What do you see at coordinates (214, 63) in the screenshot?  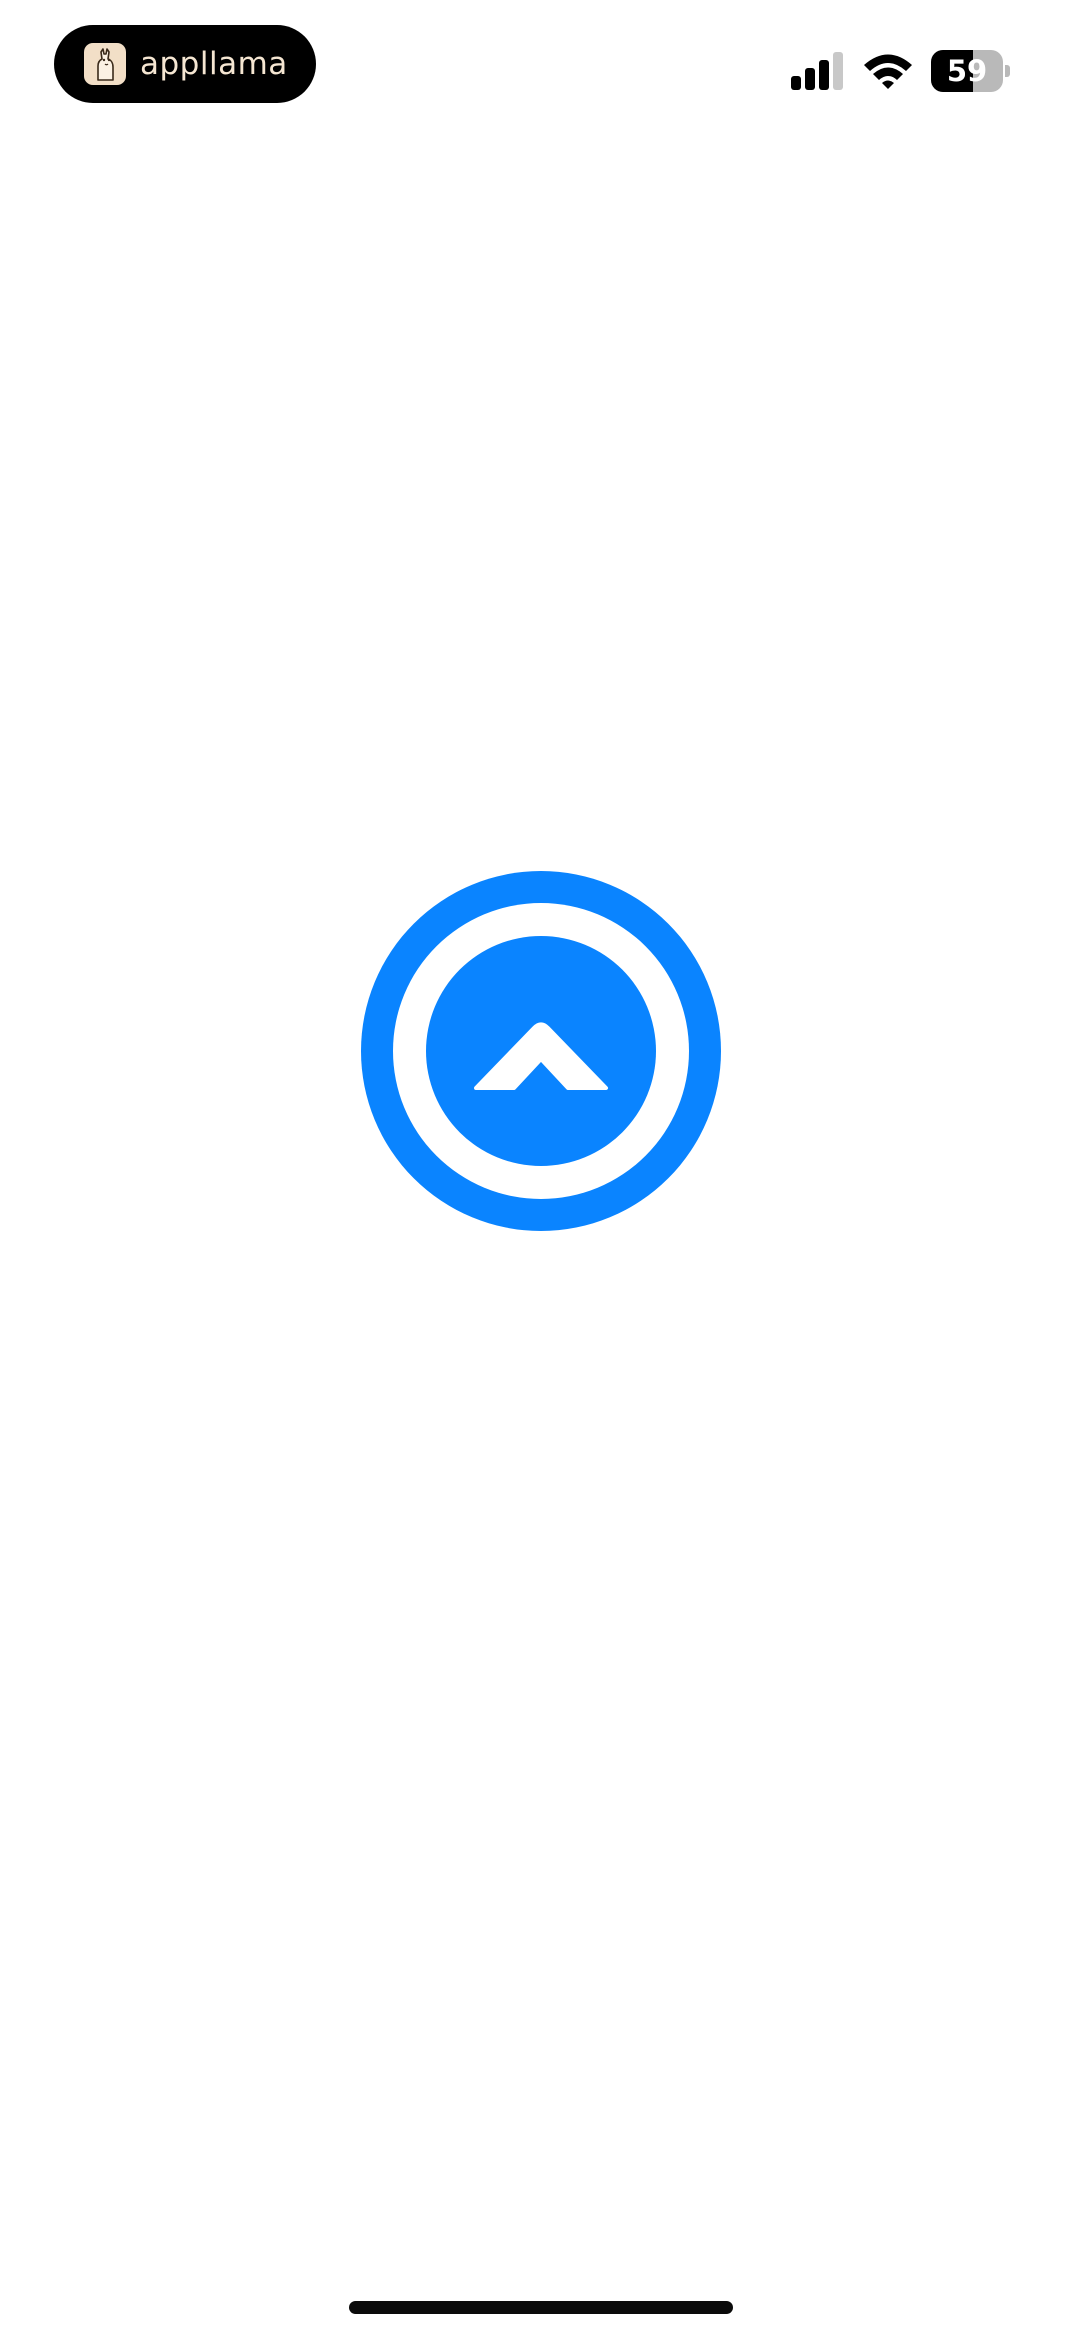 I see `app-name: appllama` at bounding box center [214, 63].